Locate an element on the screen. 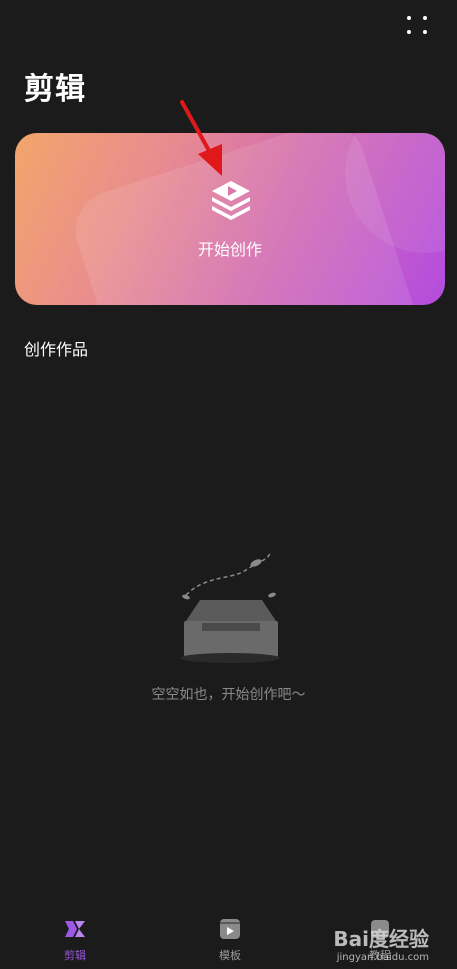 The width and height of the screenshot is (457, 969). template-film-icon is located at coordinates (230, 929).